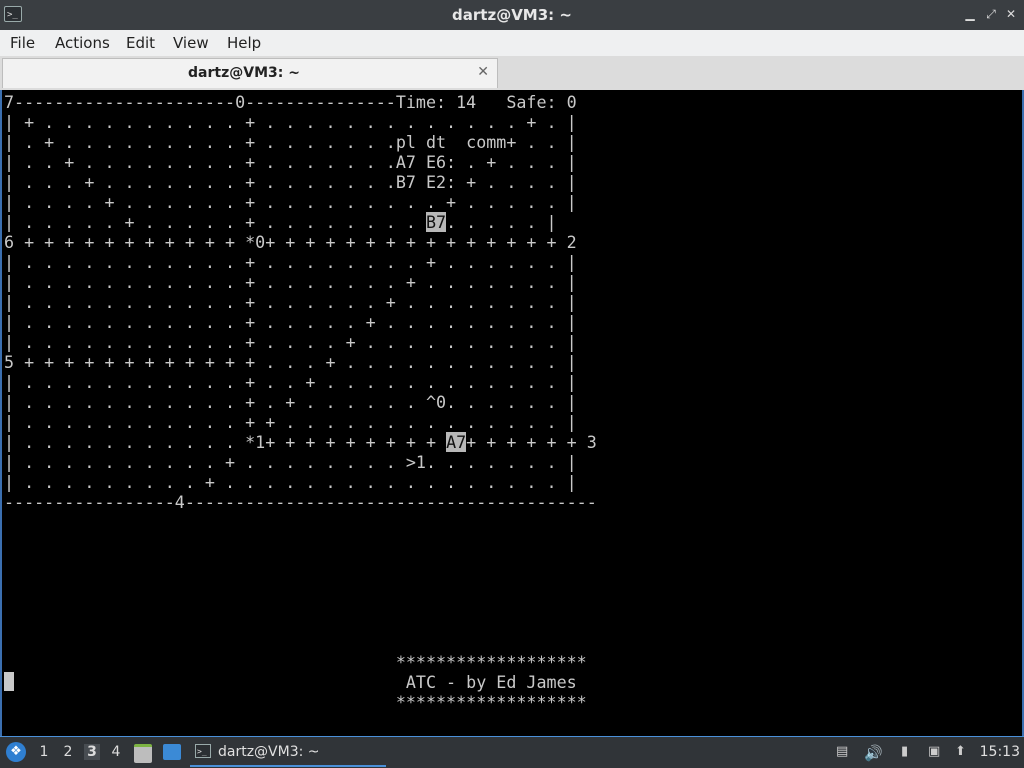  I want to click on tab-bar: dartz@VM3: ~ ✕, so click(512, 73).